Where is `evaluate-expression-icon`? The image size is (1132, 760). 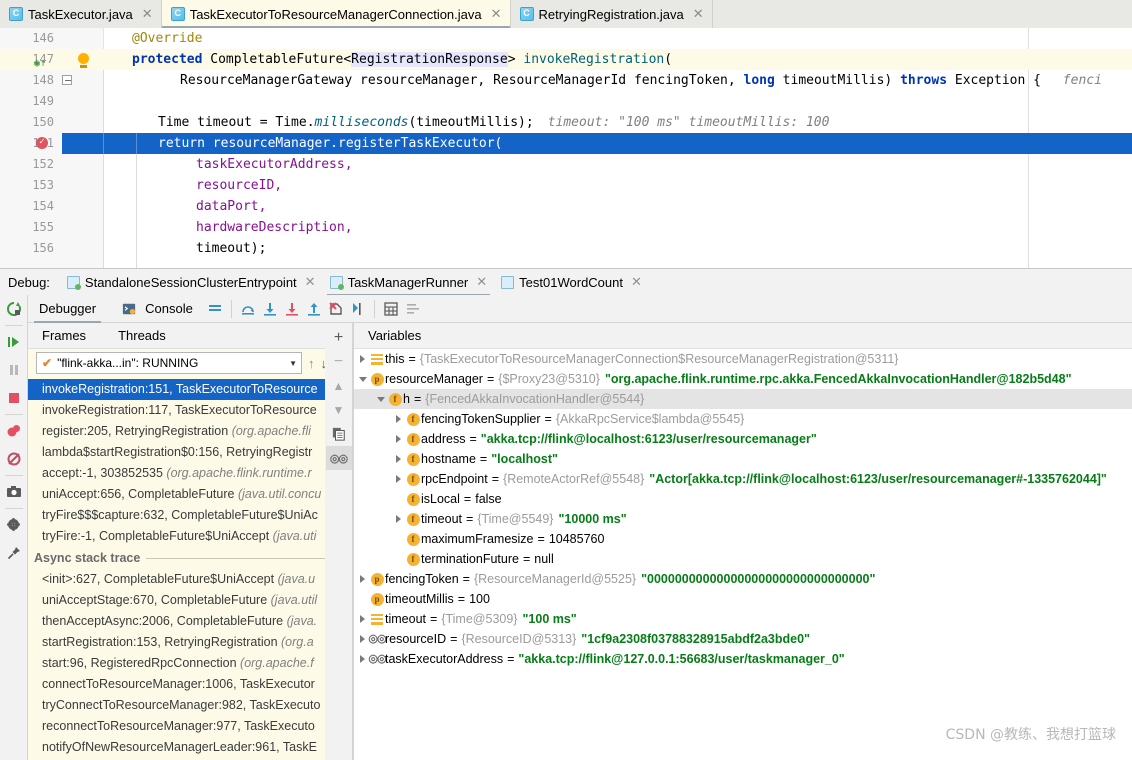
evaluate-expression-icon is located at coordinates (391, 309).